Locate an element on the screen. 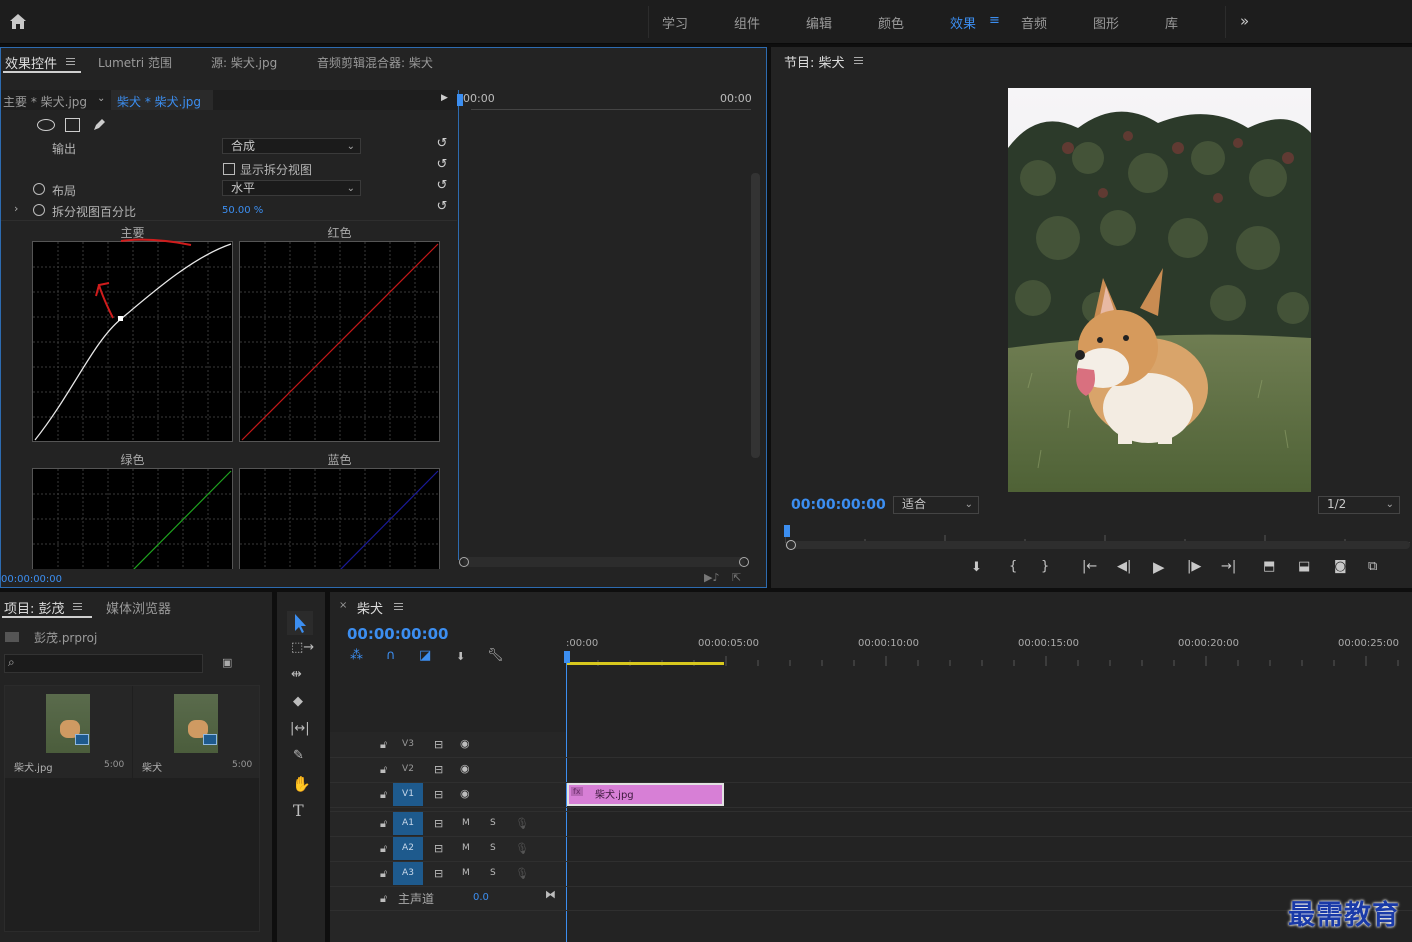 The width and height of the screenshot is (1412, 942). workspace-tab-learn: 学习 is located at coordinates (675, 22).